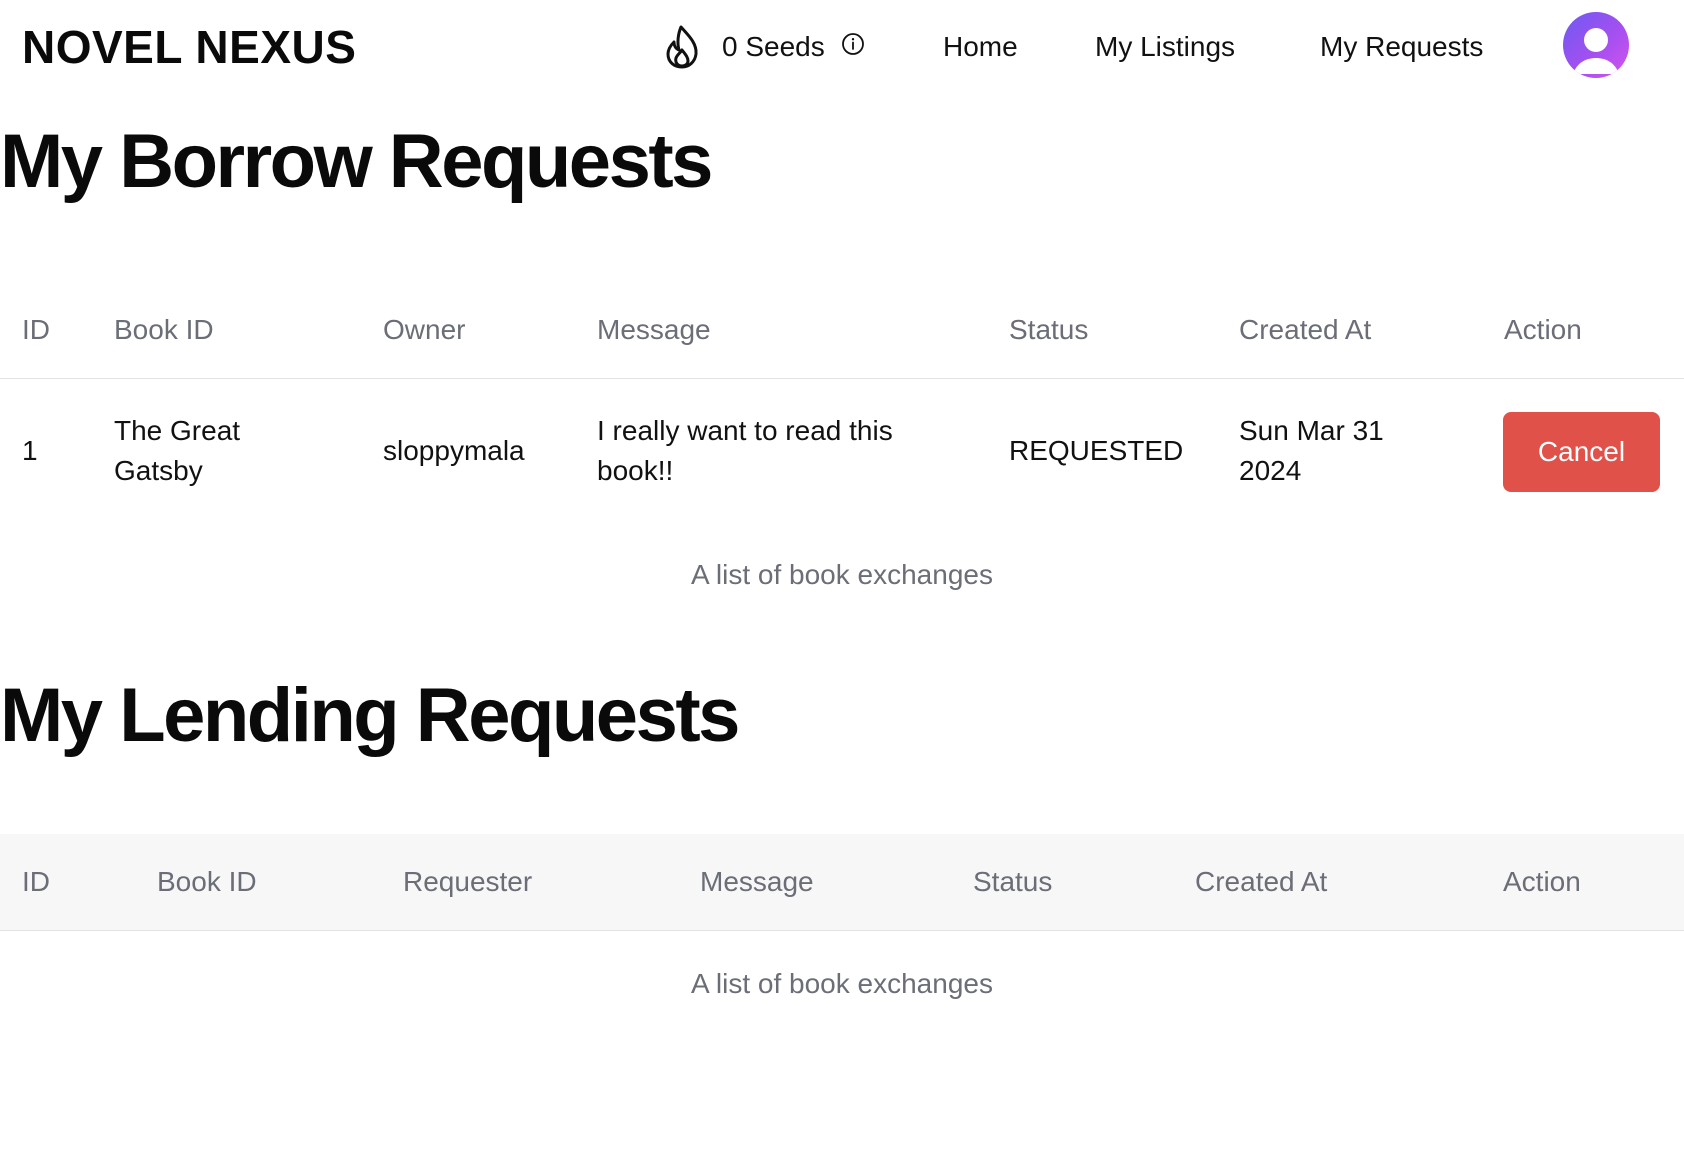  What do you see at coordinates (1270, 470) in the screenshot?
I see `cell-created-at-line-2: 2024` at bounding box center [1270, 470].